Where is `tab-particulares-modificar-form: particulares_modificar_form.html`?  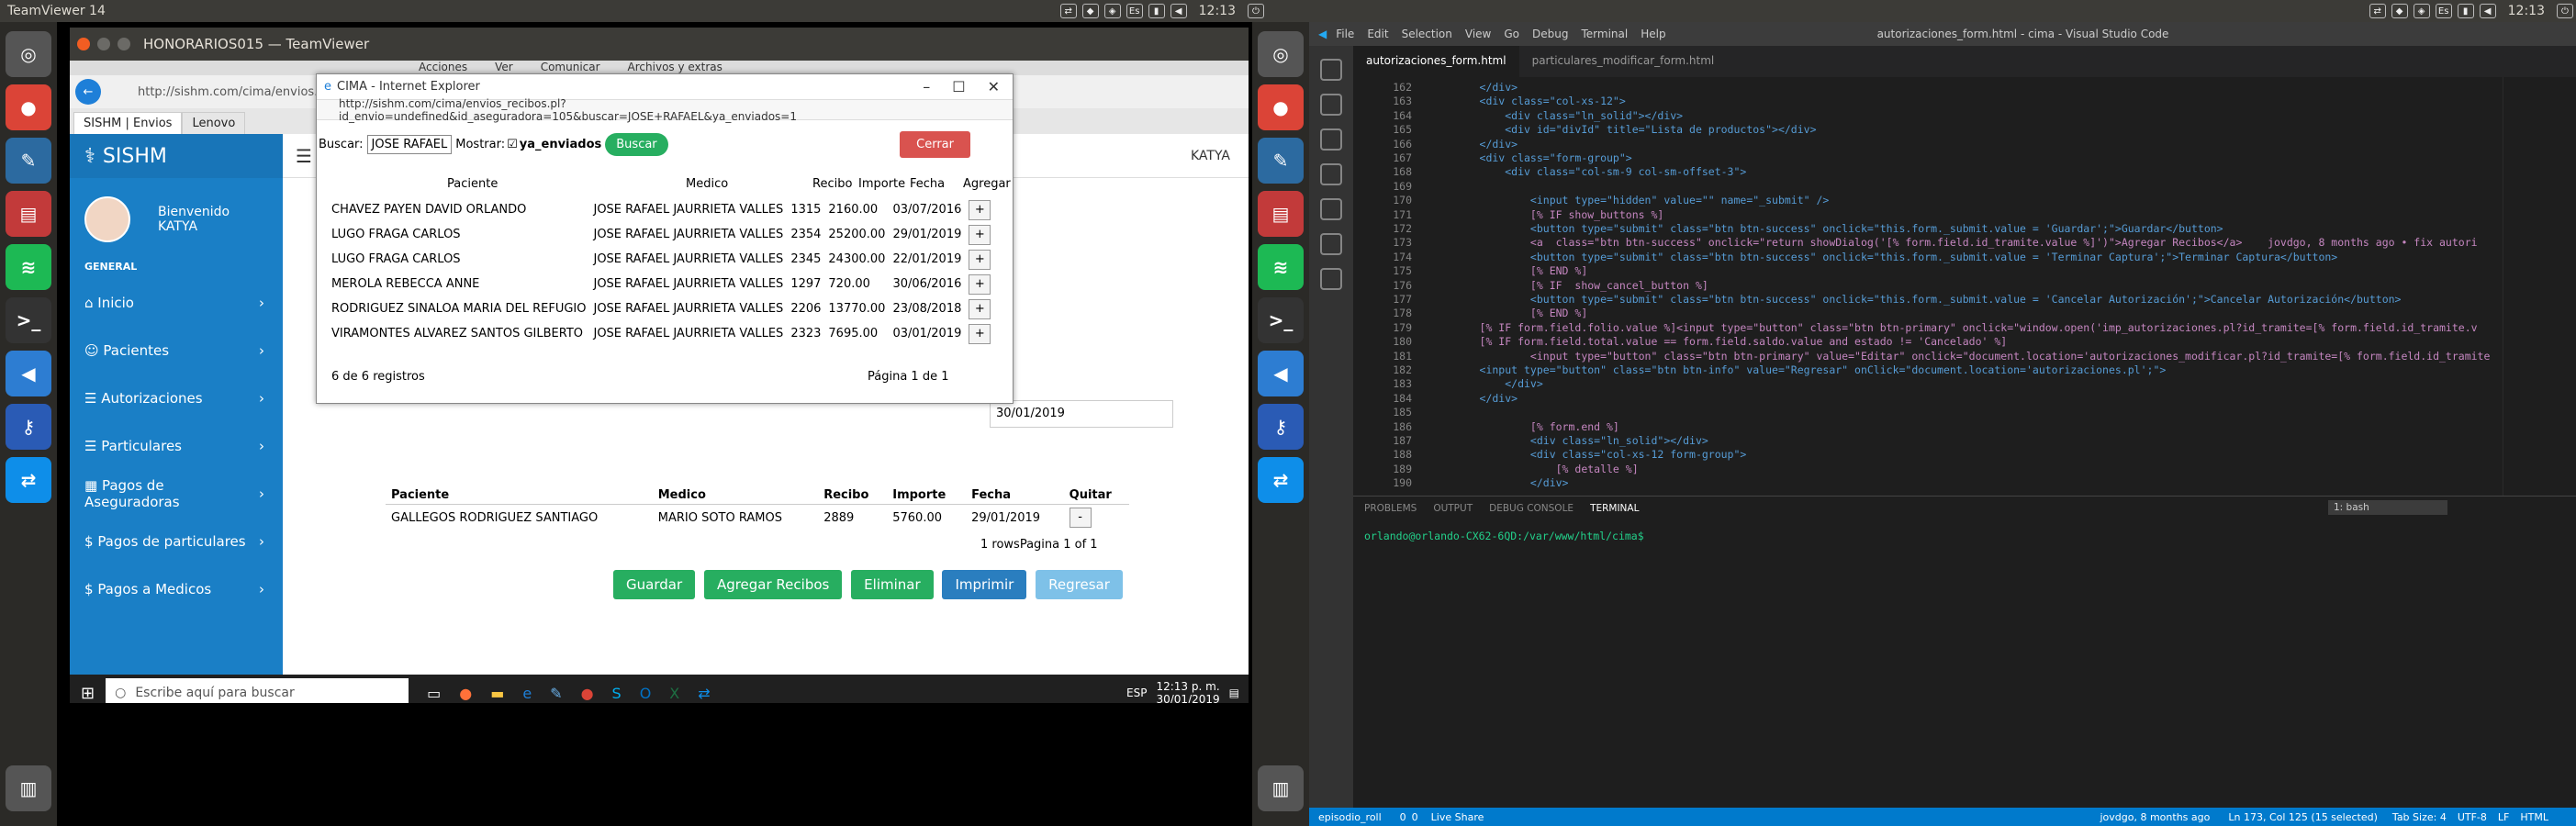 tab-particulares-modificar-form: particulares_modificar_form.html is located at coordinates (1623, 62).